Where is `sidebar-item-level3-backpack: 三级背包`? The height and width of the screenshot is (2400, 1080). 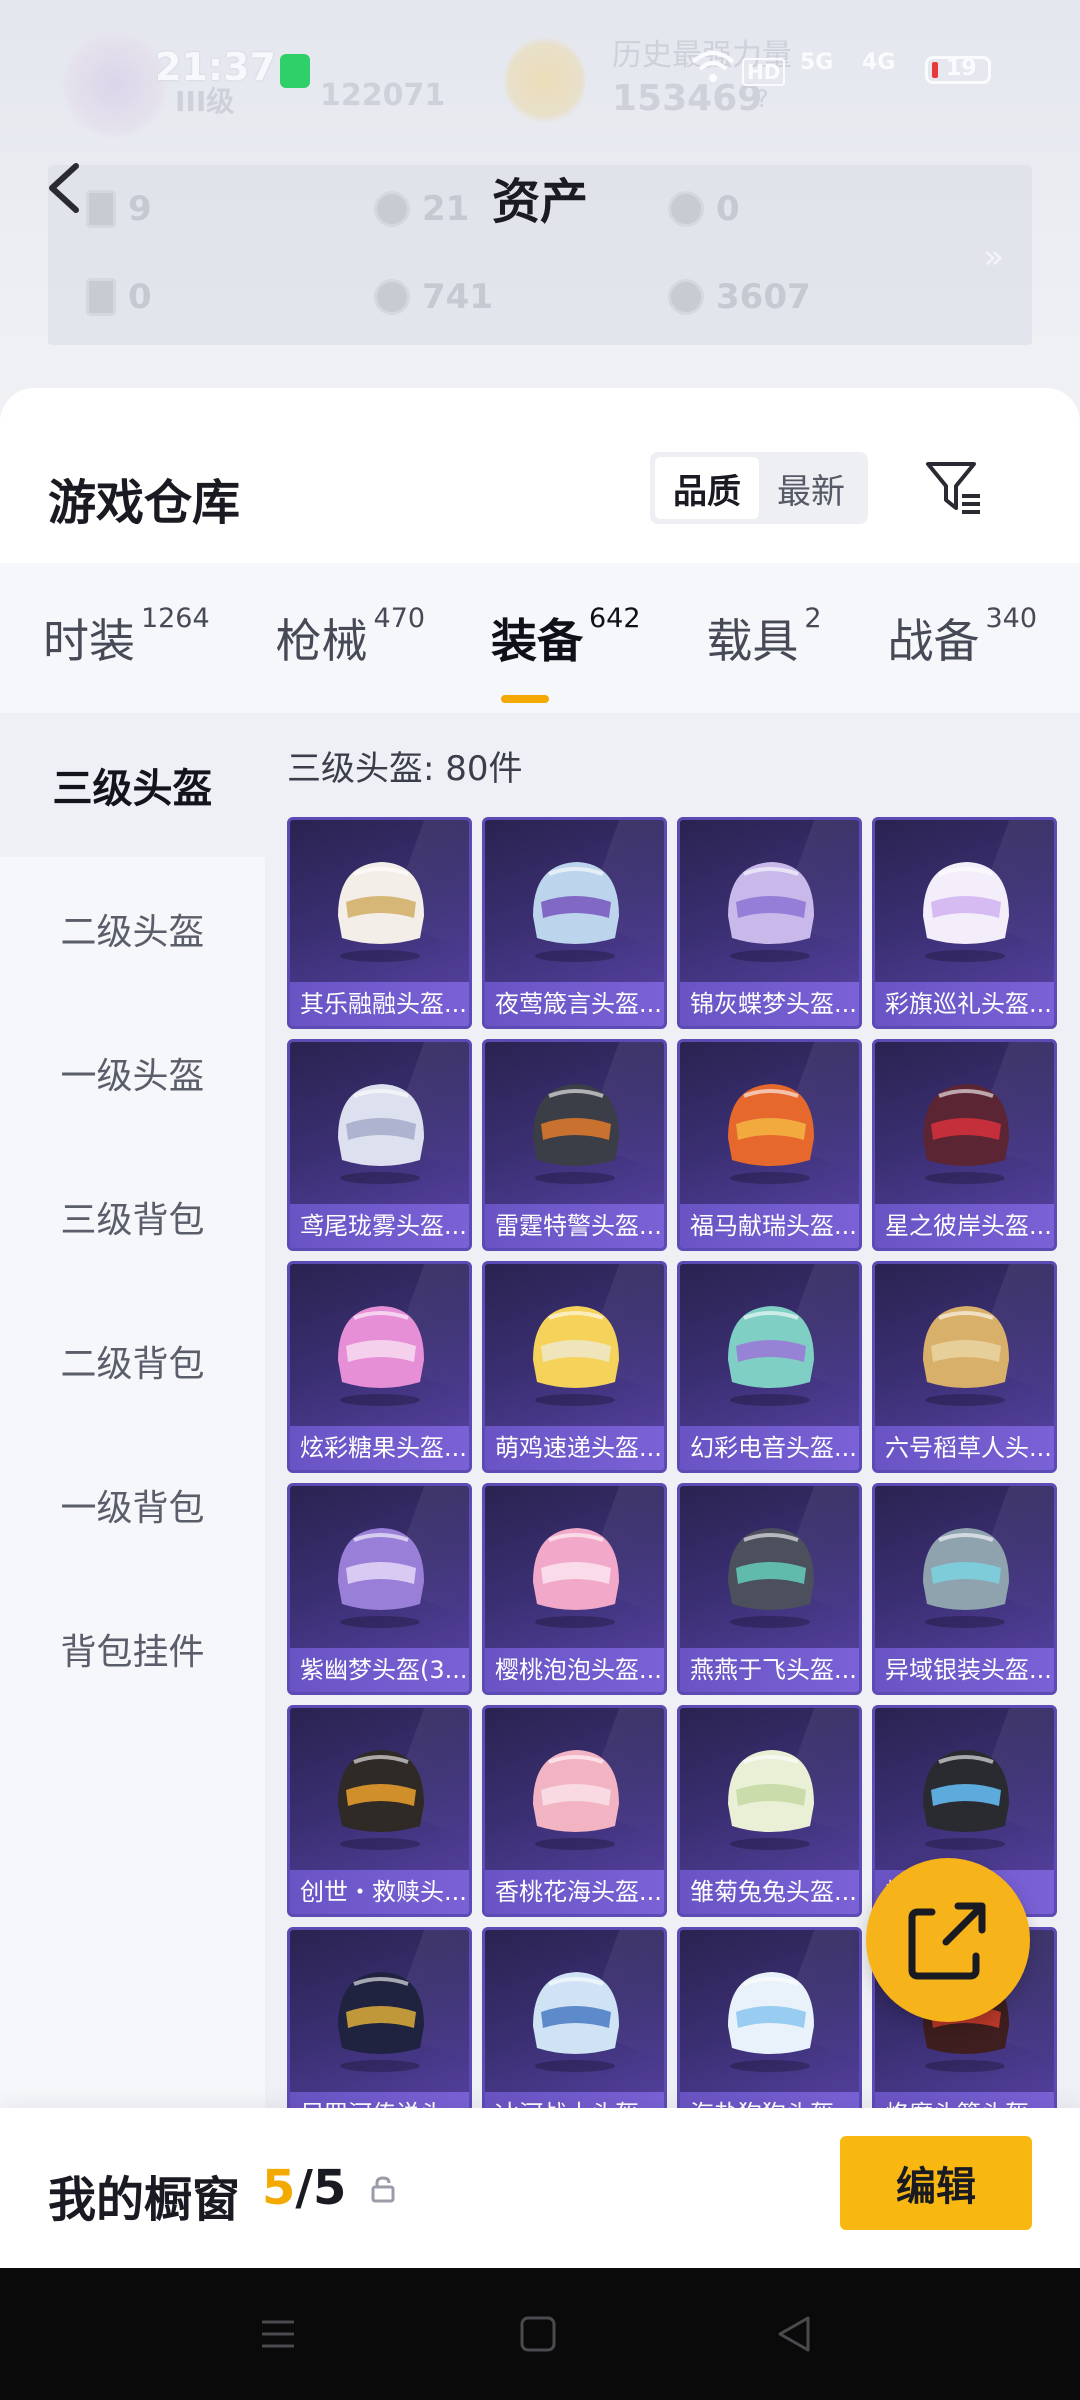
sidebar-item-level3-backpack: 三级背包 is located at coordinates (132, 1217).